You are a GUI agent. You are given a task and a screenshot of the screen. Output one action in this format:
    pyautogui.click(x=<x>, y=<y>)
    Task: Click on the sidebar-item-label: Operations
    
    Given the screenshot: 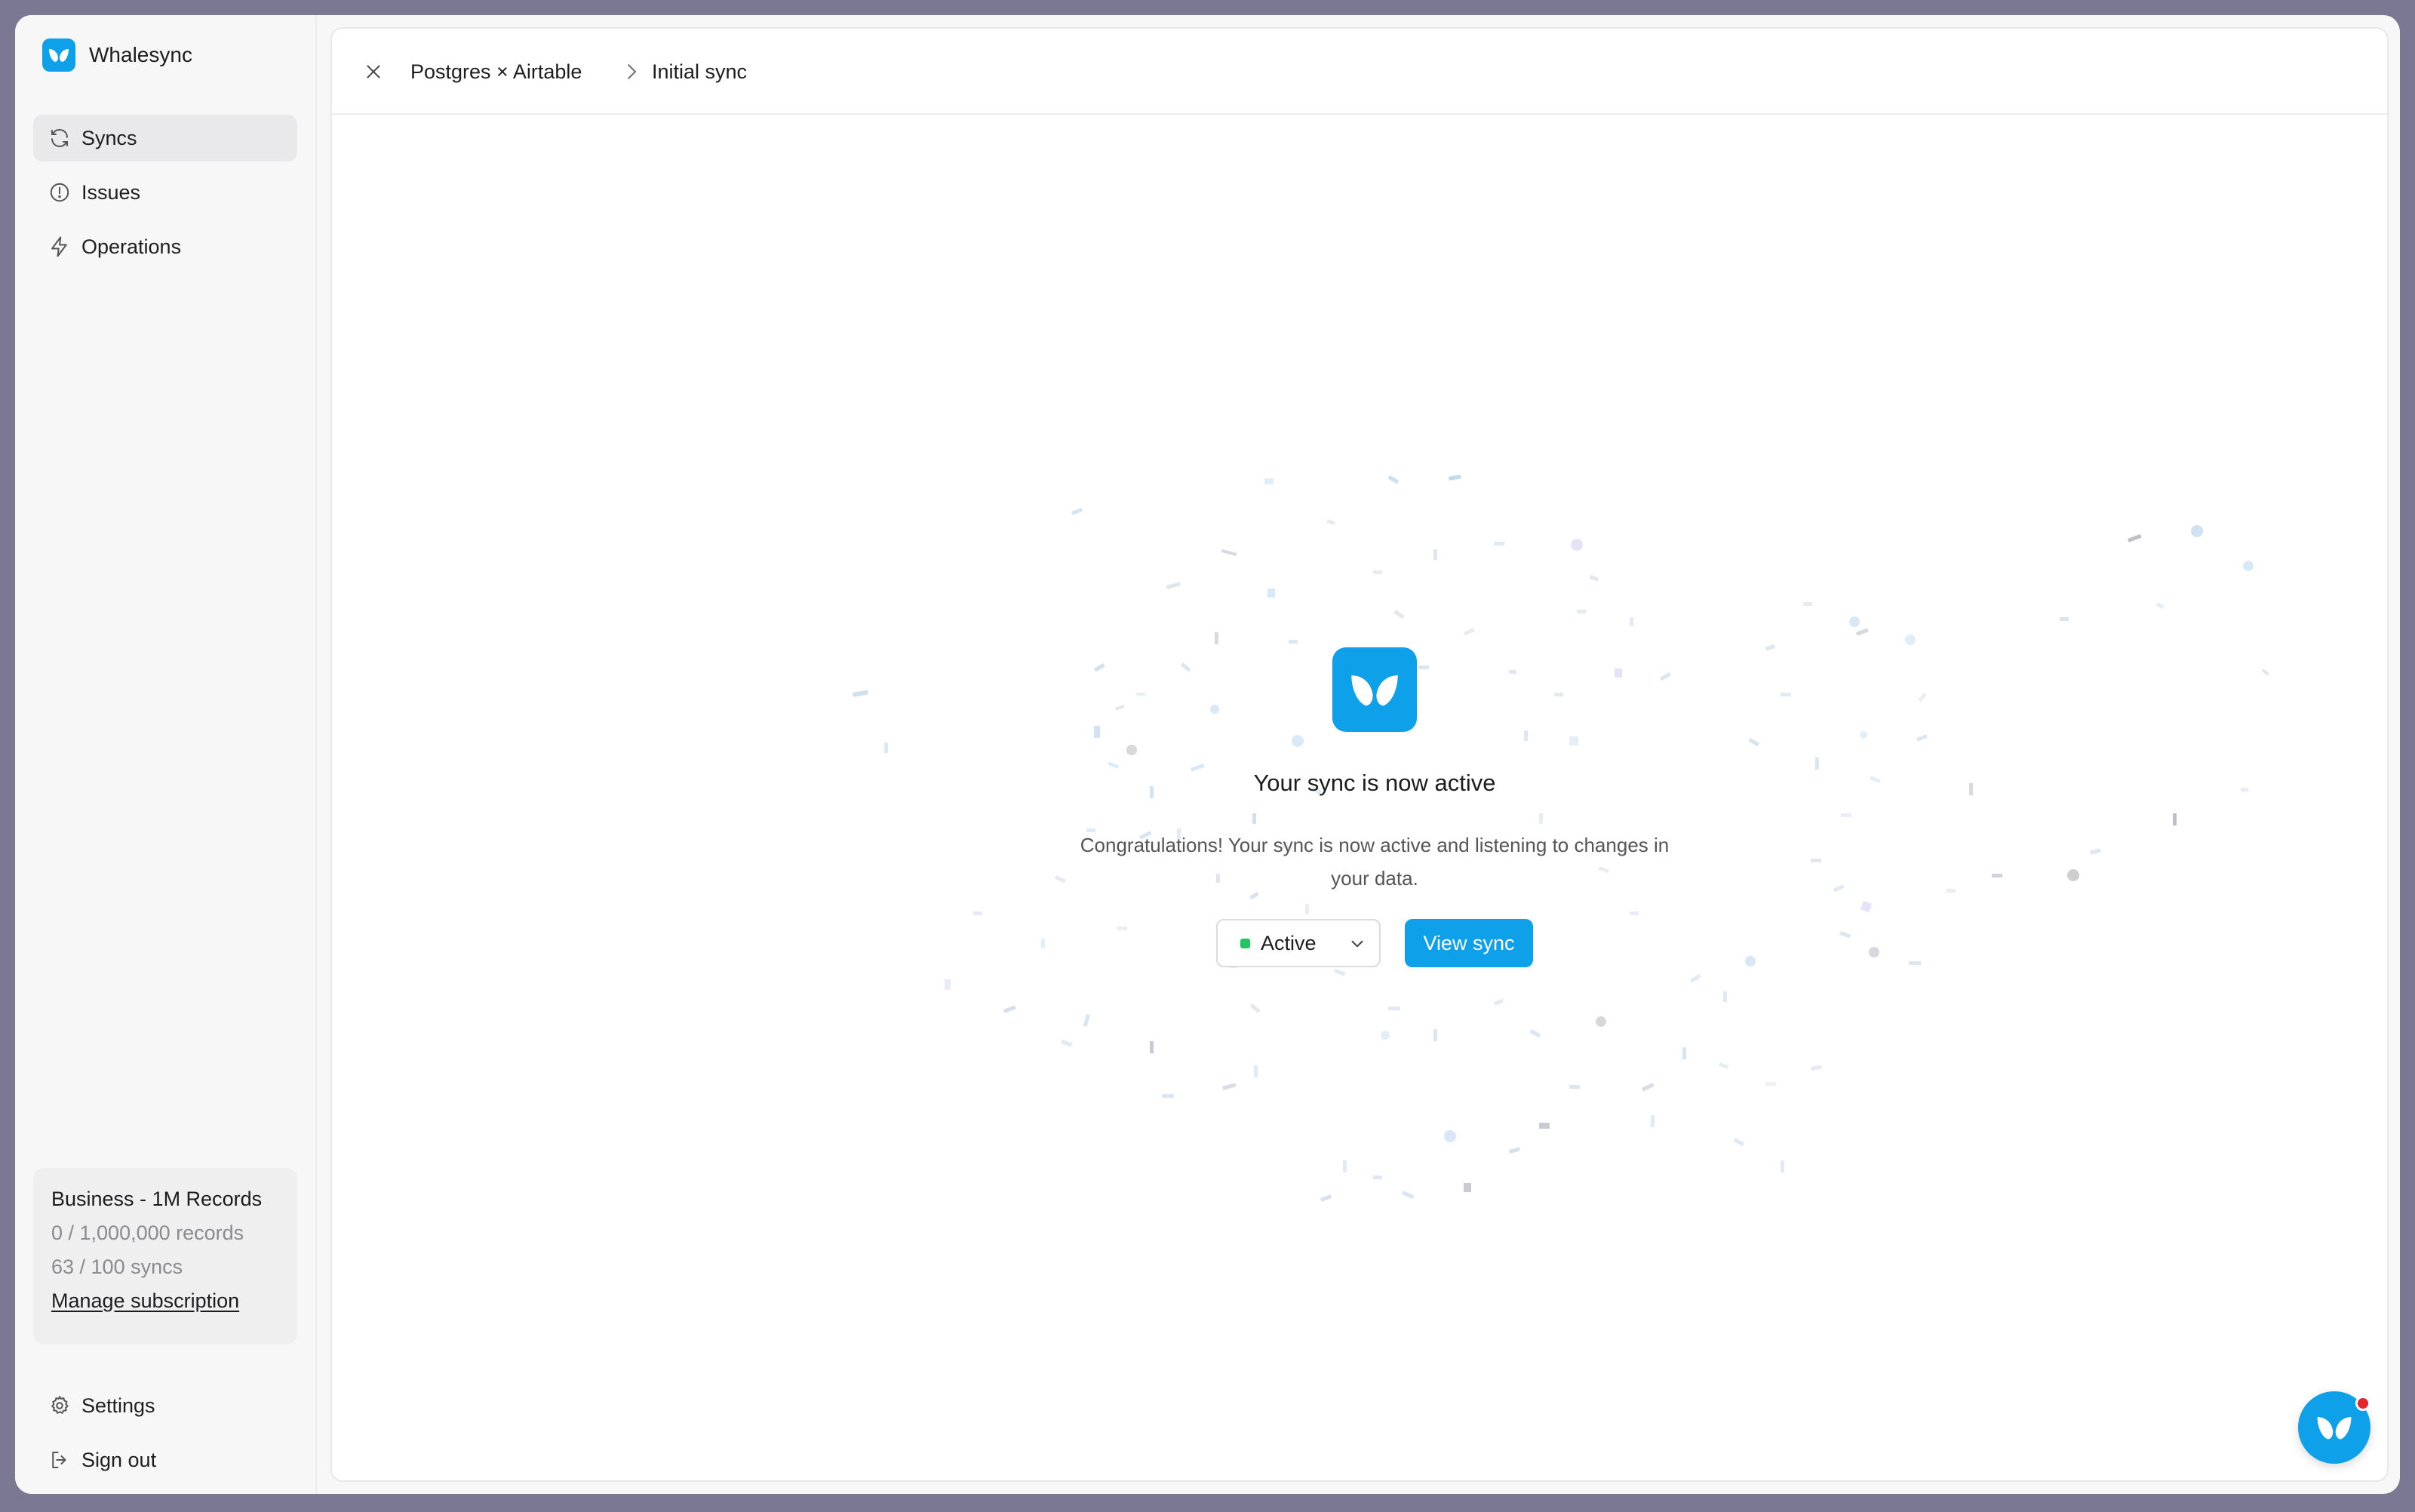 What is the action you would take?
    pyautogui.click(x=131, y=246)
    